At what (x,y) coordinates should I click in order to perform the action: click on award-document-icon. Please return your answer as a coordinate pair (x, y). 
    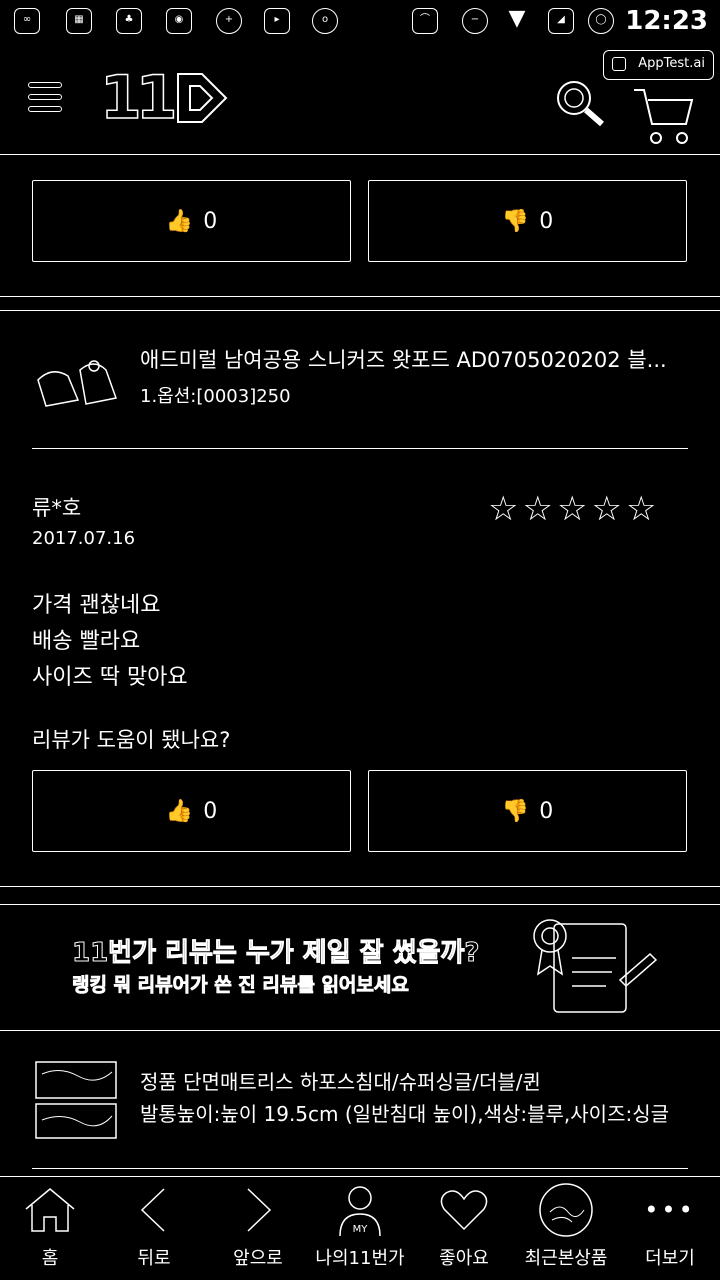
    Looking at the image, I should click on (595, 966).